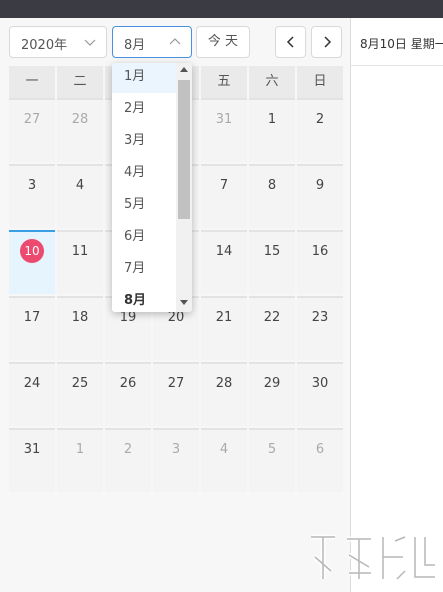 This screenshot has height=592, width=443. What do you see at coordinates (272, 328) in the screenshot?
I see `calendar-day: 22` at bounding box center [272, 328].